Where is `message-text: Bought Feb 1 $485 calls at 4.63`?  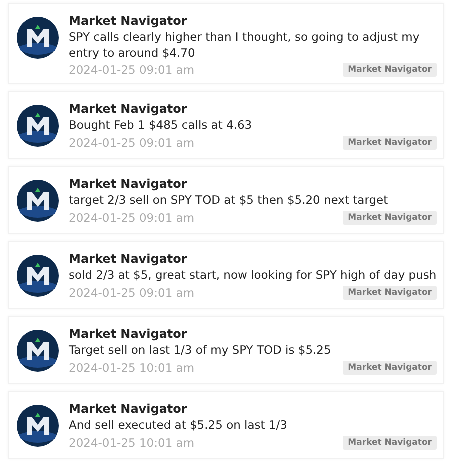
message-text: Bought Feb 1 $485 calls at 4.63 is located at coordinates (161, 126).